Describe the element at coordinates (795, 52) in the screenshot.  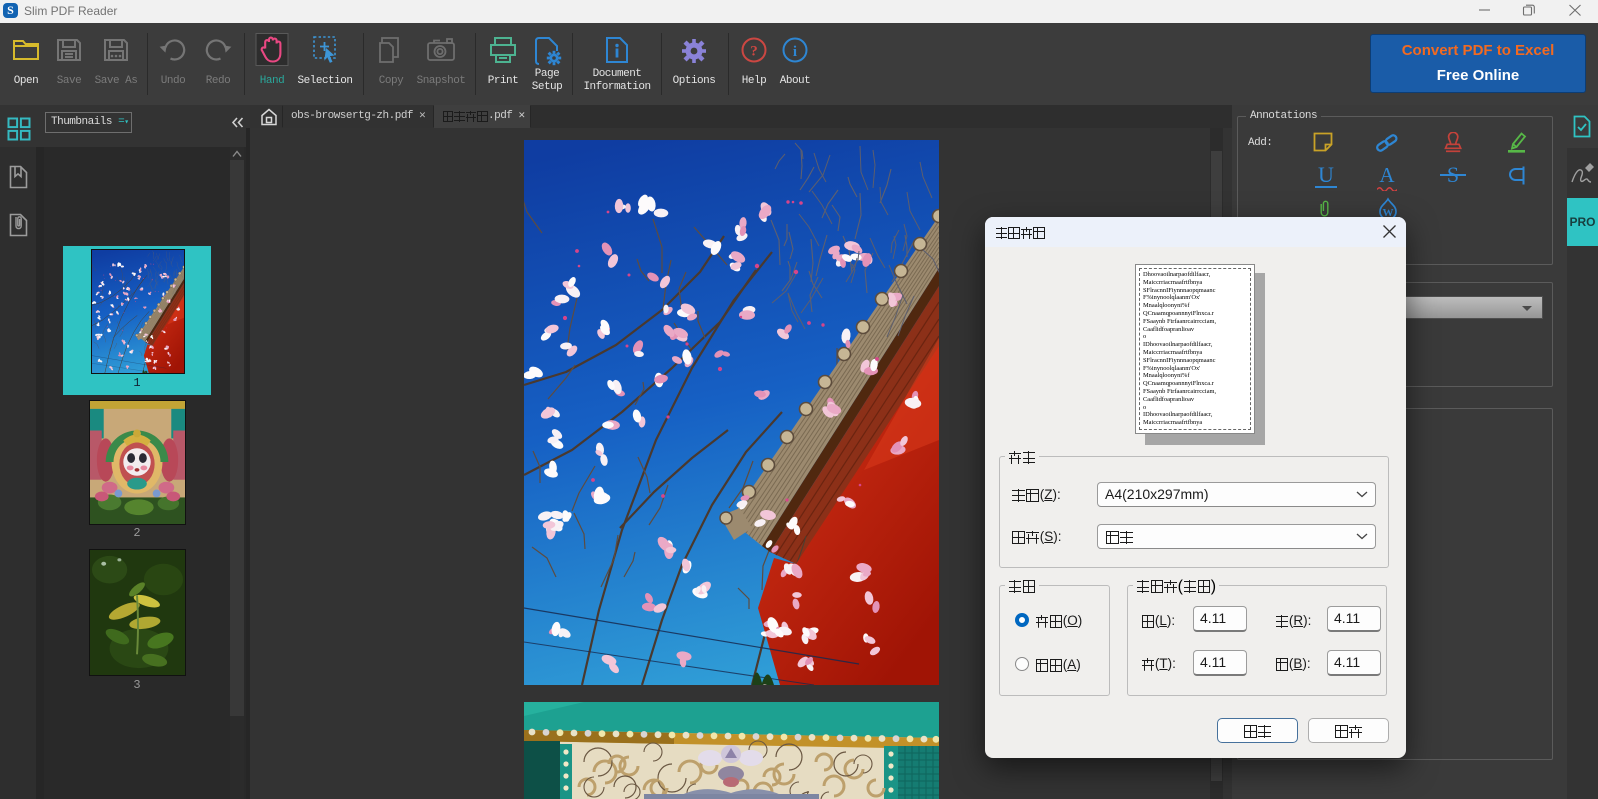
I see `svg-text: i` at that location.